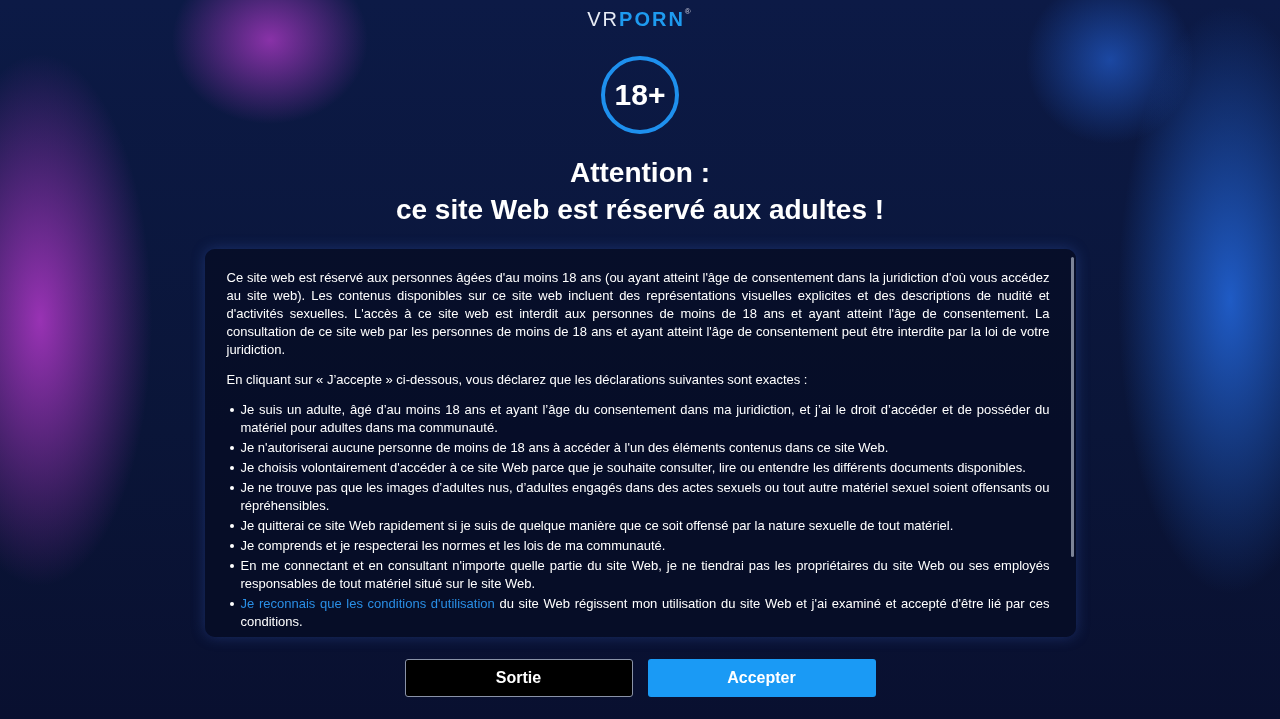  Describe the element at coordinates (518, 678) in the screenshot. I see `exit-button: Sortie` at that location.